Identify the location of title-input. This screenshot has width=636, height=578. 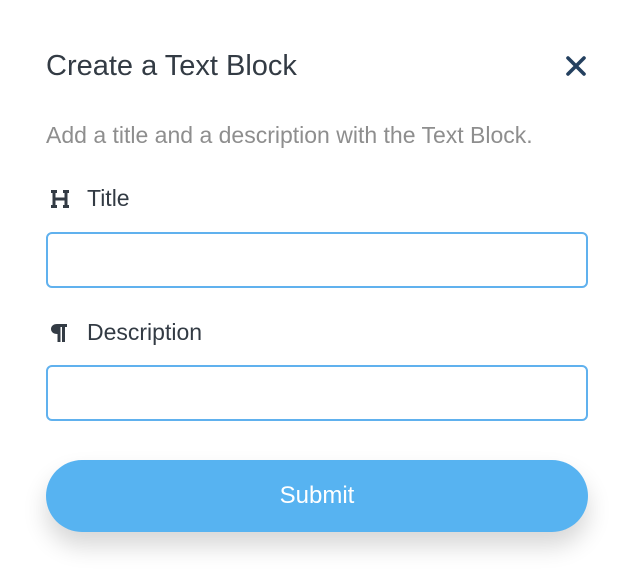
(317, 260).